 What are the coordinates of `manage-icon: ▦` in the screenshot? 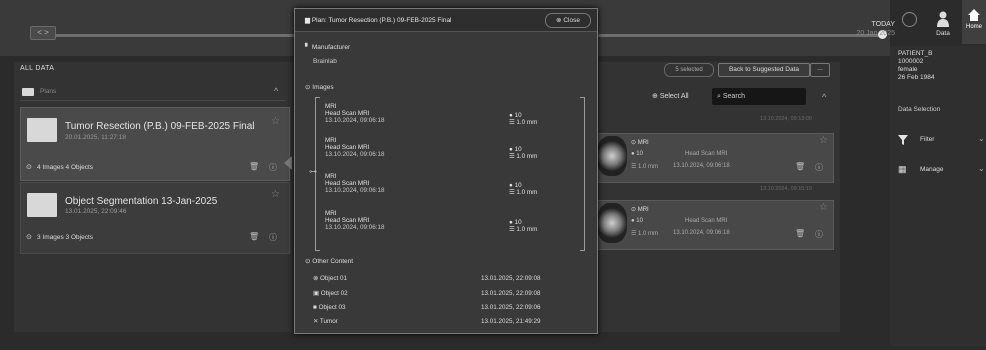 It's located at (902, 169).